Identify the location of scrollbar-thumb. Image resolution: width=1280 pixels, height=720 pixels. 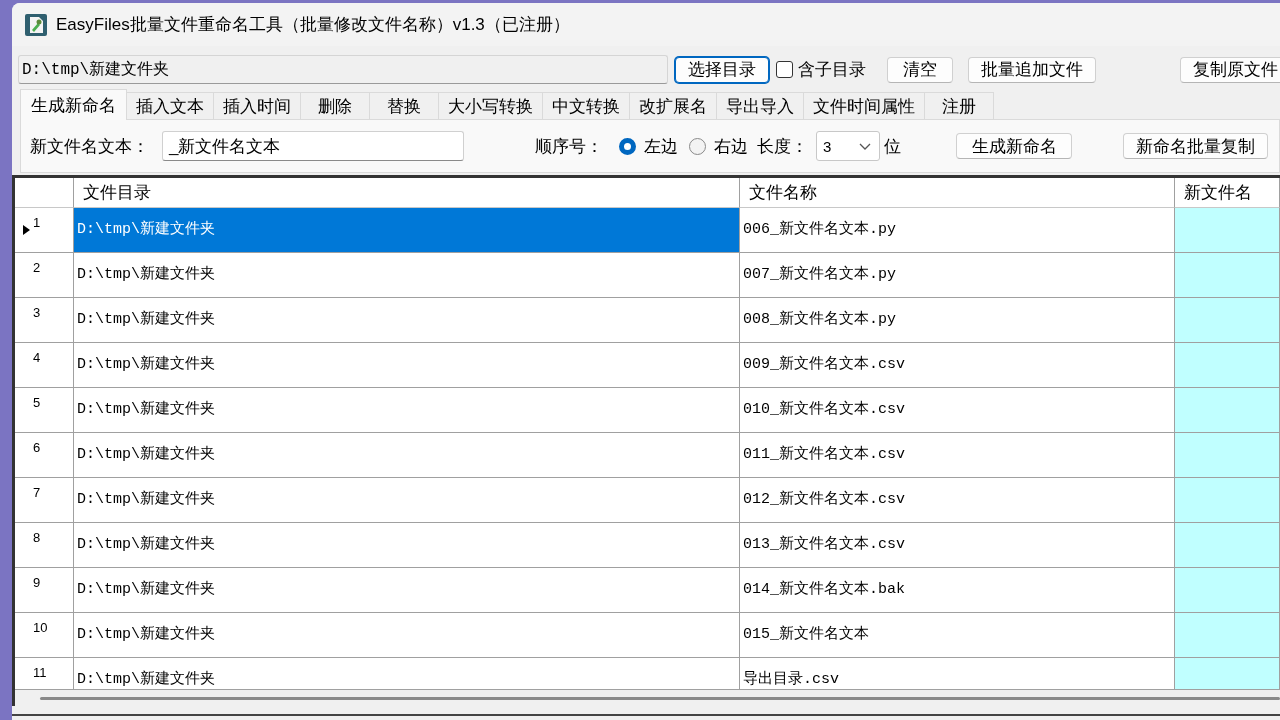
(660, 698).